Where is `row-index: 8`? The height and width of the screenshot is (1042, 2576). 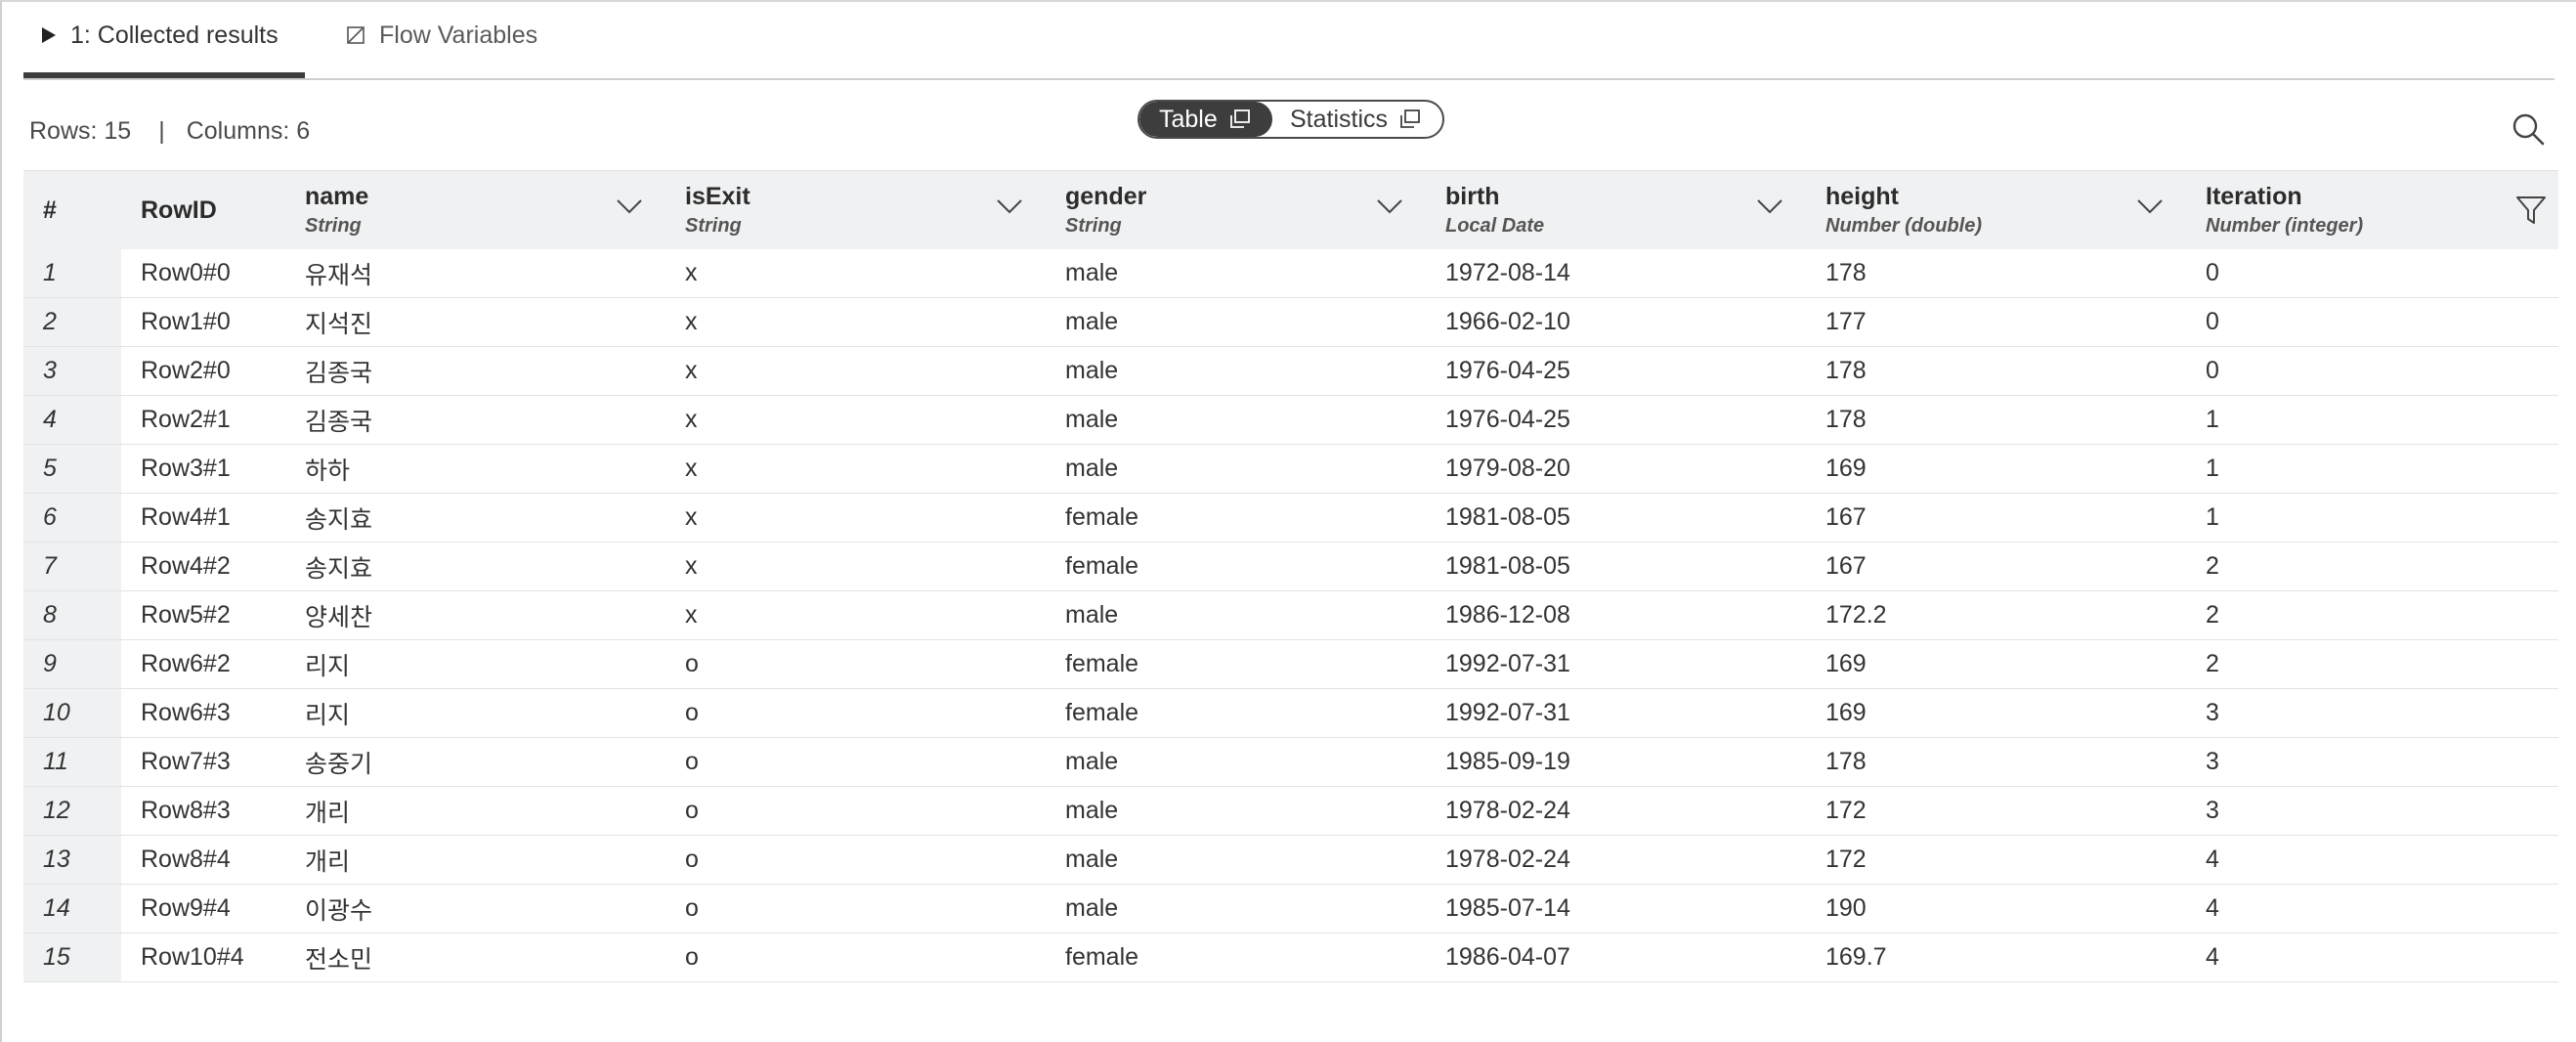
row-index: 8 is located at coordinates (72, 615).